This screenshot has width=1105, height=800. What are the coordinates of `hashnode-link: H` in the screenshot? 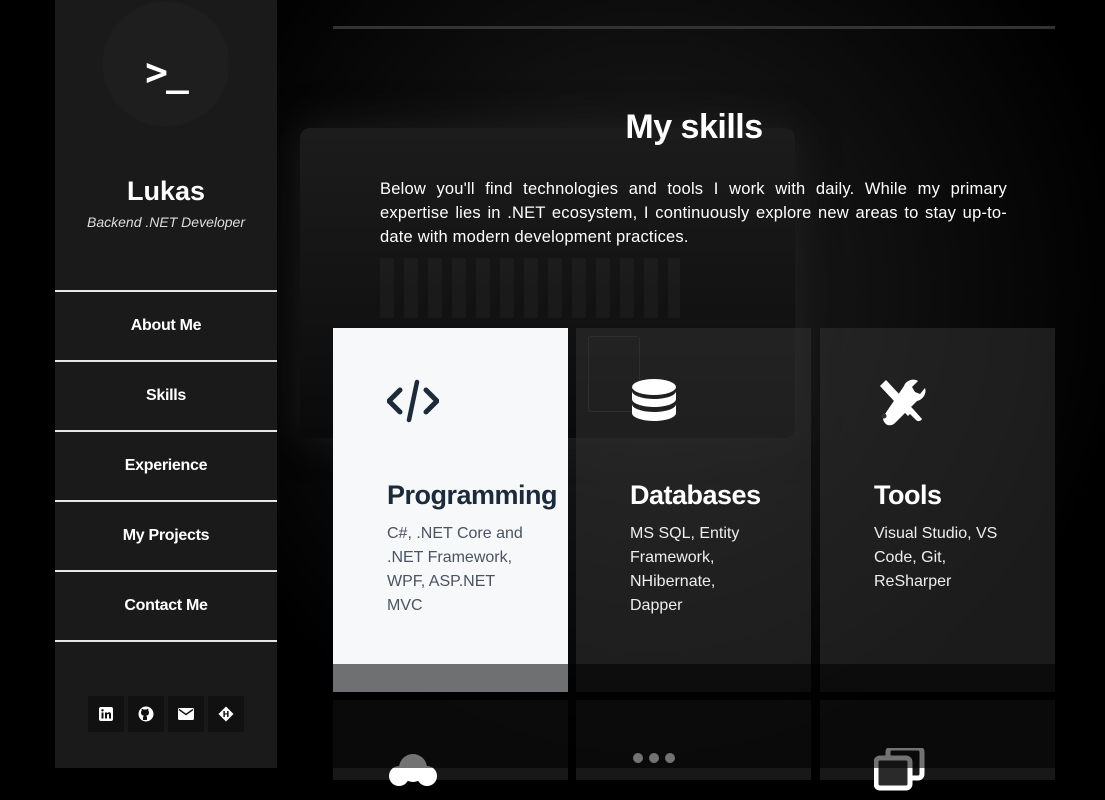 It's located at (226, 714).